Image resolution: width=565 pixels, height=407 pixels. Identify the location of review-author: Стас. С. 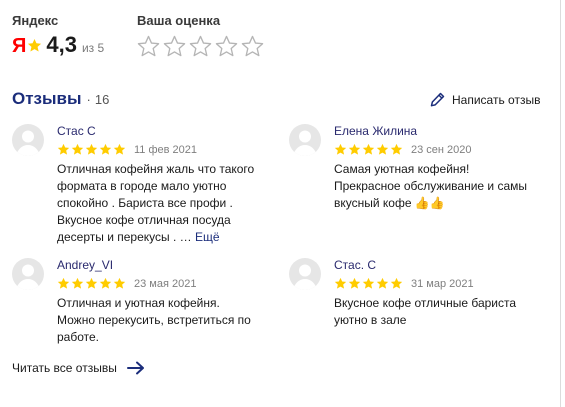
(434, 265).